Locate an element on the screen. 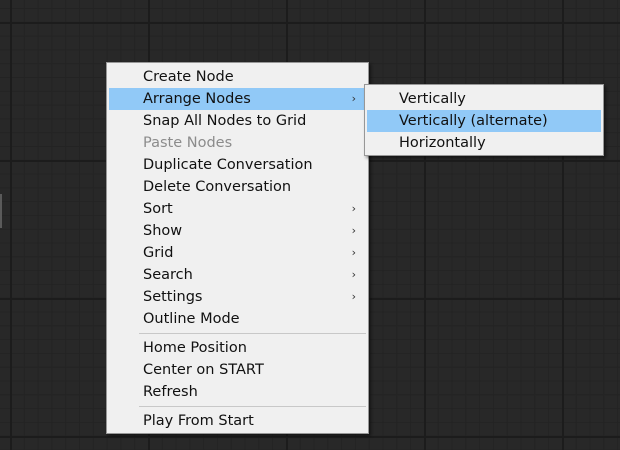 The width and height of the screenshot is (620, 450). menu-item-label: Paste Nodes is located at coordinates (188, 143).